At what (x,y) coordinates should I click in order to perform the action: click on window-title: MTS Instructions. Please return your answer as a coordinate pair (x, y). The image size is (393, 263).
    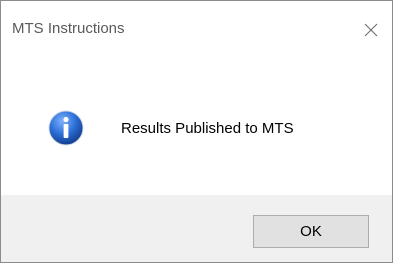
    Looking at the image, I should click on (68, 28).